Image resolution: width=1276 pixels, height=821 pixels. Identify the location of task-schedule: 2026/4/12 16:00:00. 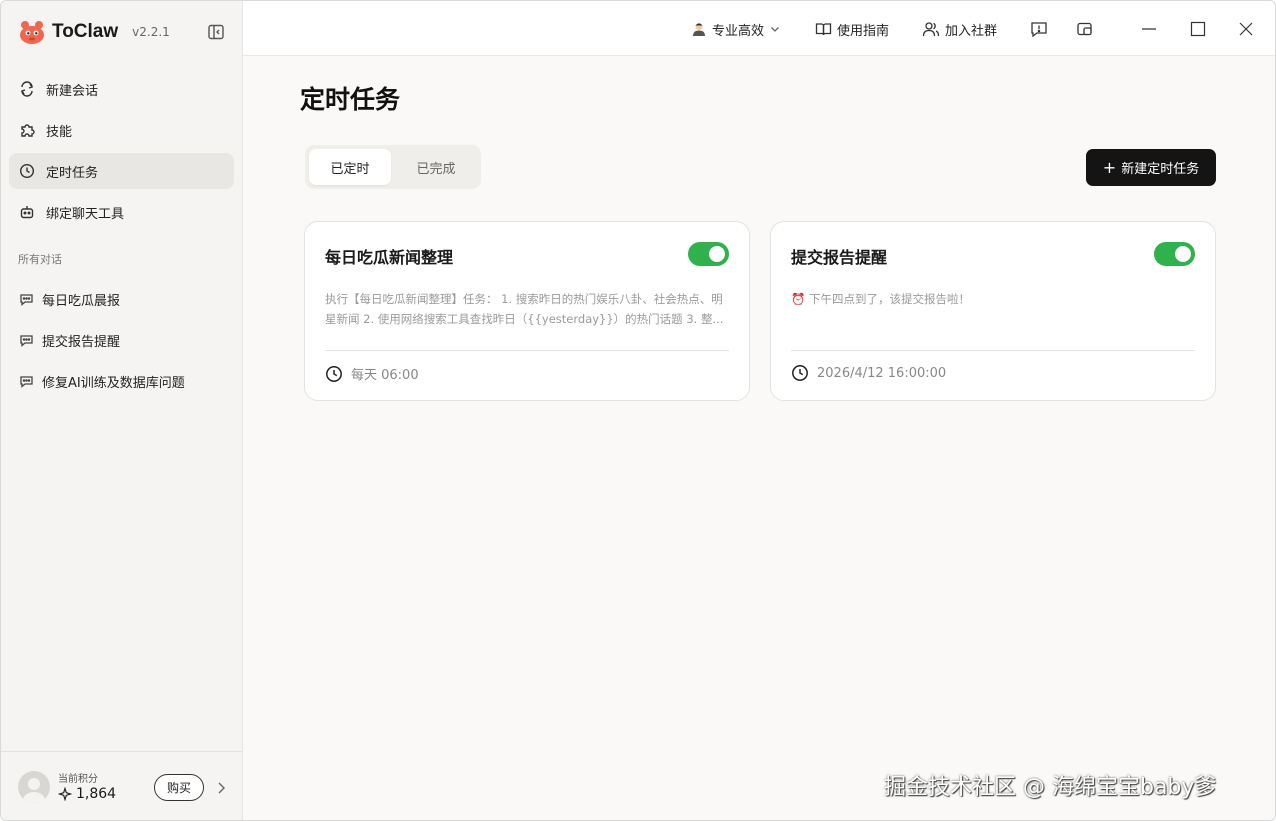
(868, 373).